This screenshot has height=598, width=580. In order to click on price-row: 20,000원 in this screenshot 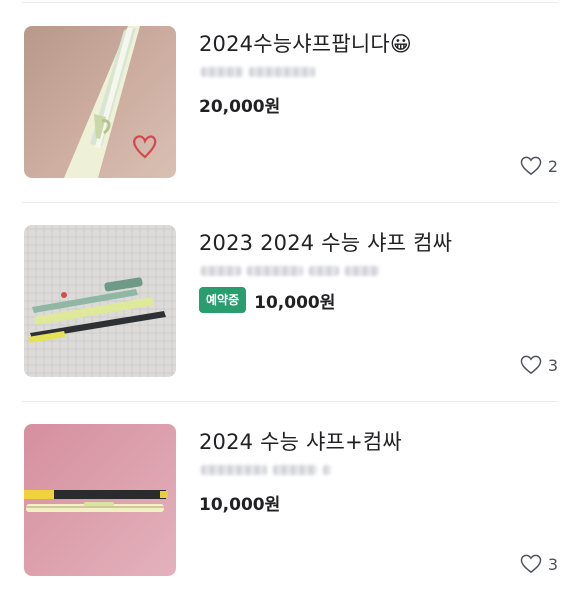, I will do `click(239, 104)`.